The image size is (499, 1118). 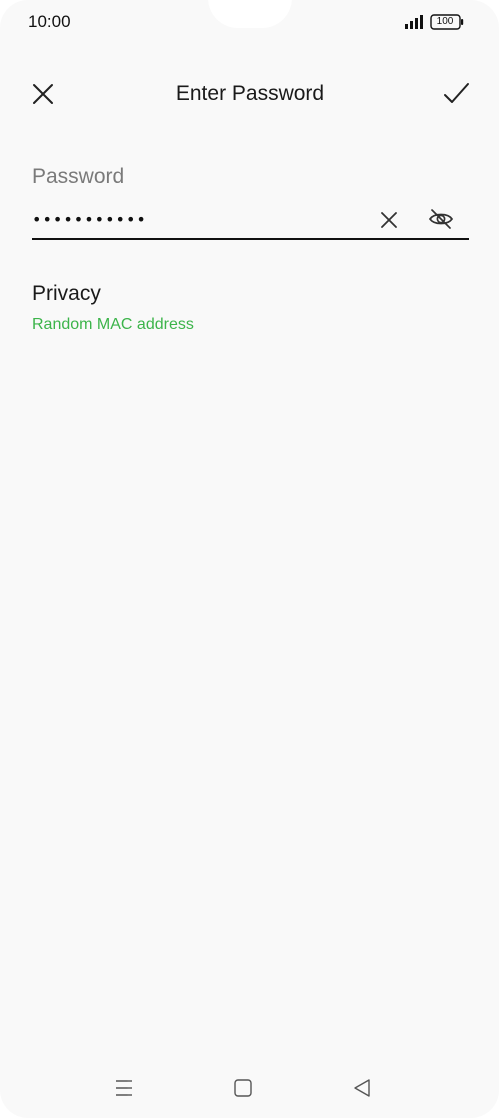 What do you see at coordinates (441, 219) in the screenshot?
I see `visibility-off-icon` at bounding box center [441, 219].